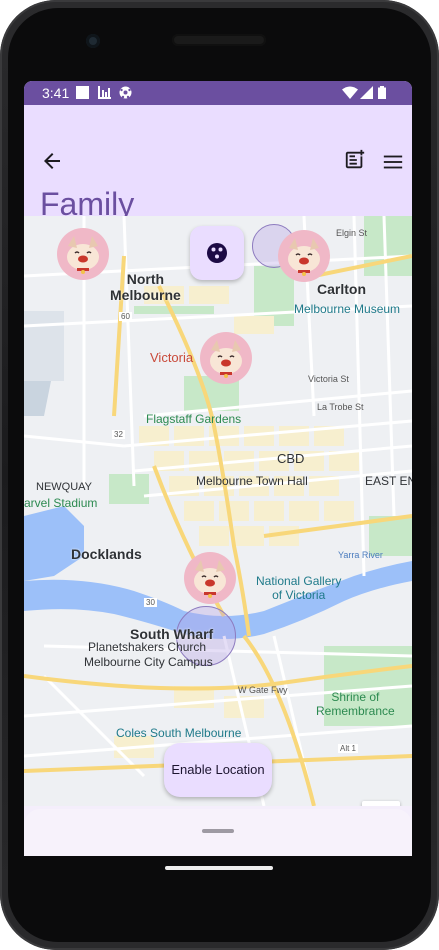 The image size is (439, 950). Describe the element at coordinates (148, 662) in the screenshot. I see `label-melbourne-city-campus: Melbourne City Campus` at that location.